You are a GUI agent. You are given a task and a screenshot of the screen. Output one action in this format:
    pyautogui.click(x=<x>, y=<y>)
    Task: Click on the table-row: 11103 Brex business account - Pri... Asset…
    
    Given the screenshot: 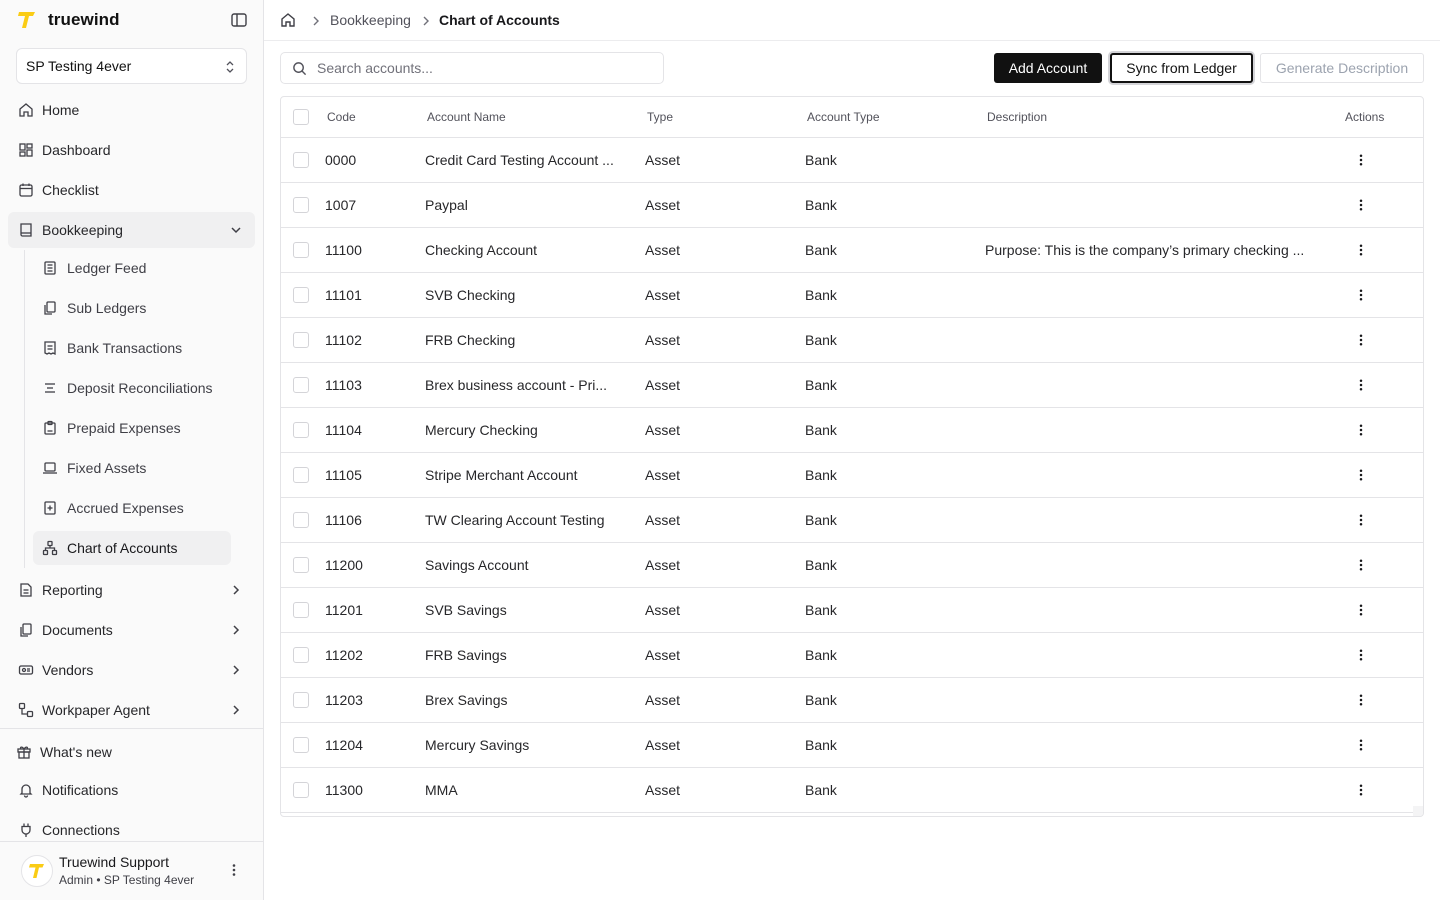 What is the action you would take?
    pyautogui.click(x=852, y=385)
    